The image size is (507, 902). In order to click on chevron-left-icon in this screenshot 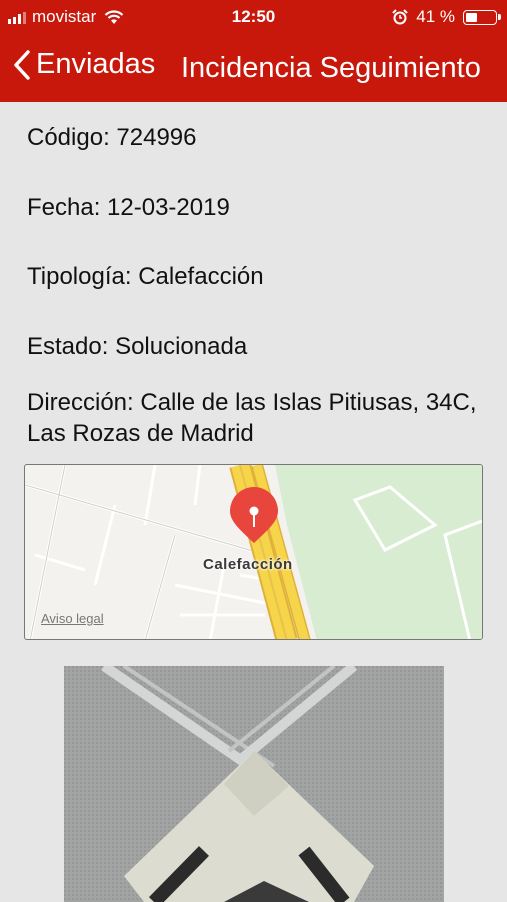, I will do `click(22, 64)`.